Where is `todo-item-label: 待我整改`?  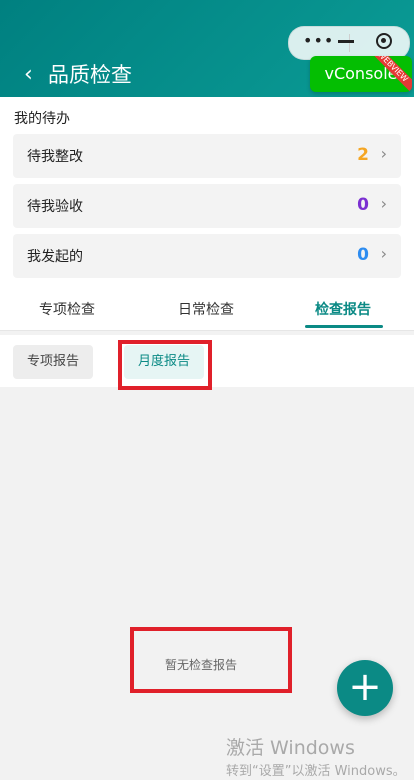 todo-item-label: 待我整改 is located at coordinates (55, 157).